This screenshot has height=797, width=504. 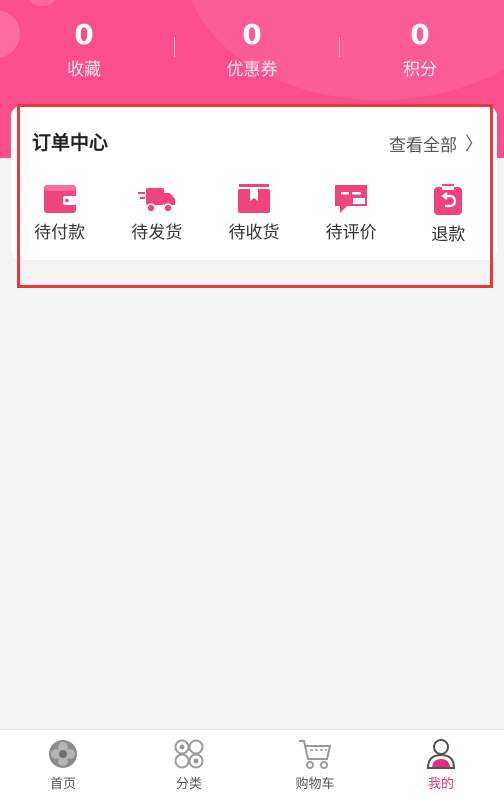 What do you see at coordinates (156, 200) in the screenshot?
I see `truck-icon` at bounding box center [156, 200].